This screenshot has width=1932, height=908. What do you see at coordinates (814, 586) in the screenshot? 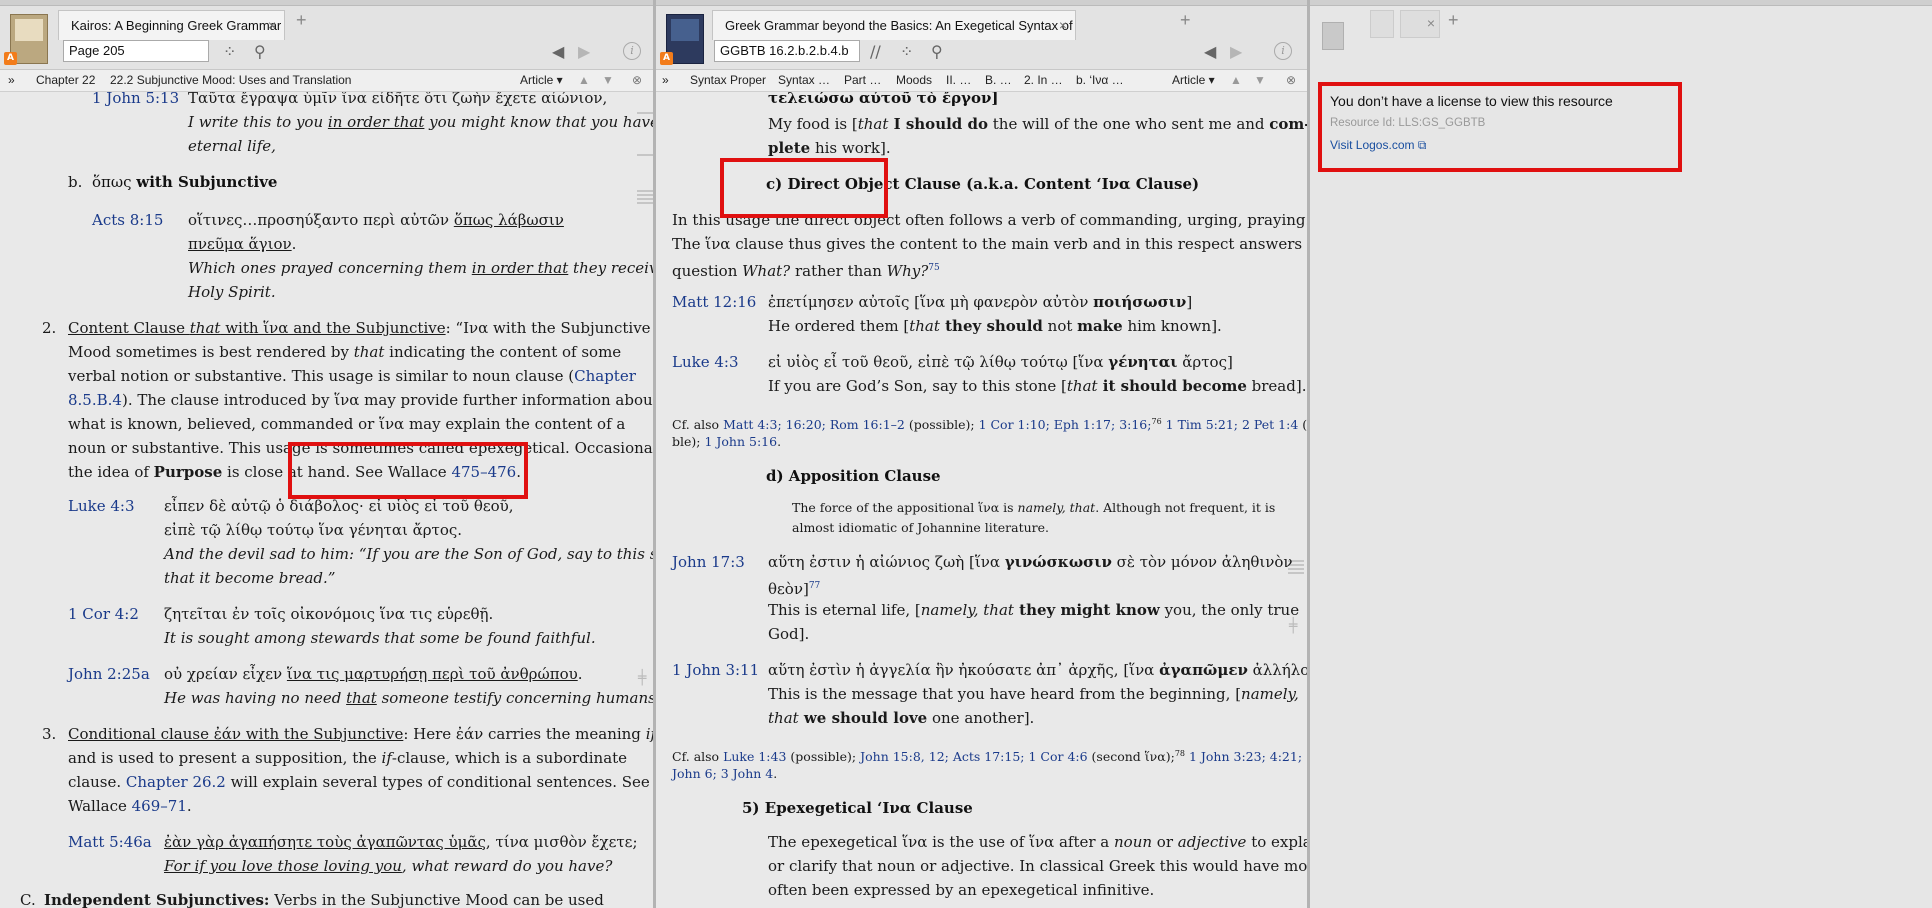
I see `footnote-link: 77` at bounding box center [814, 586].